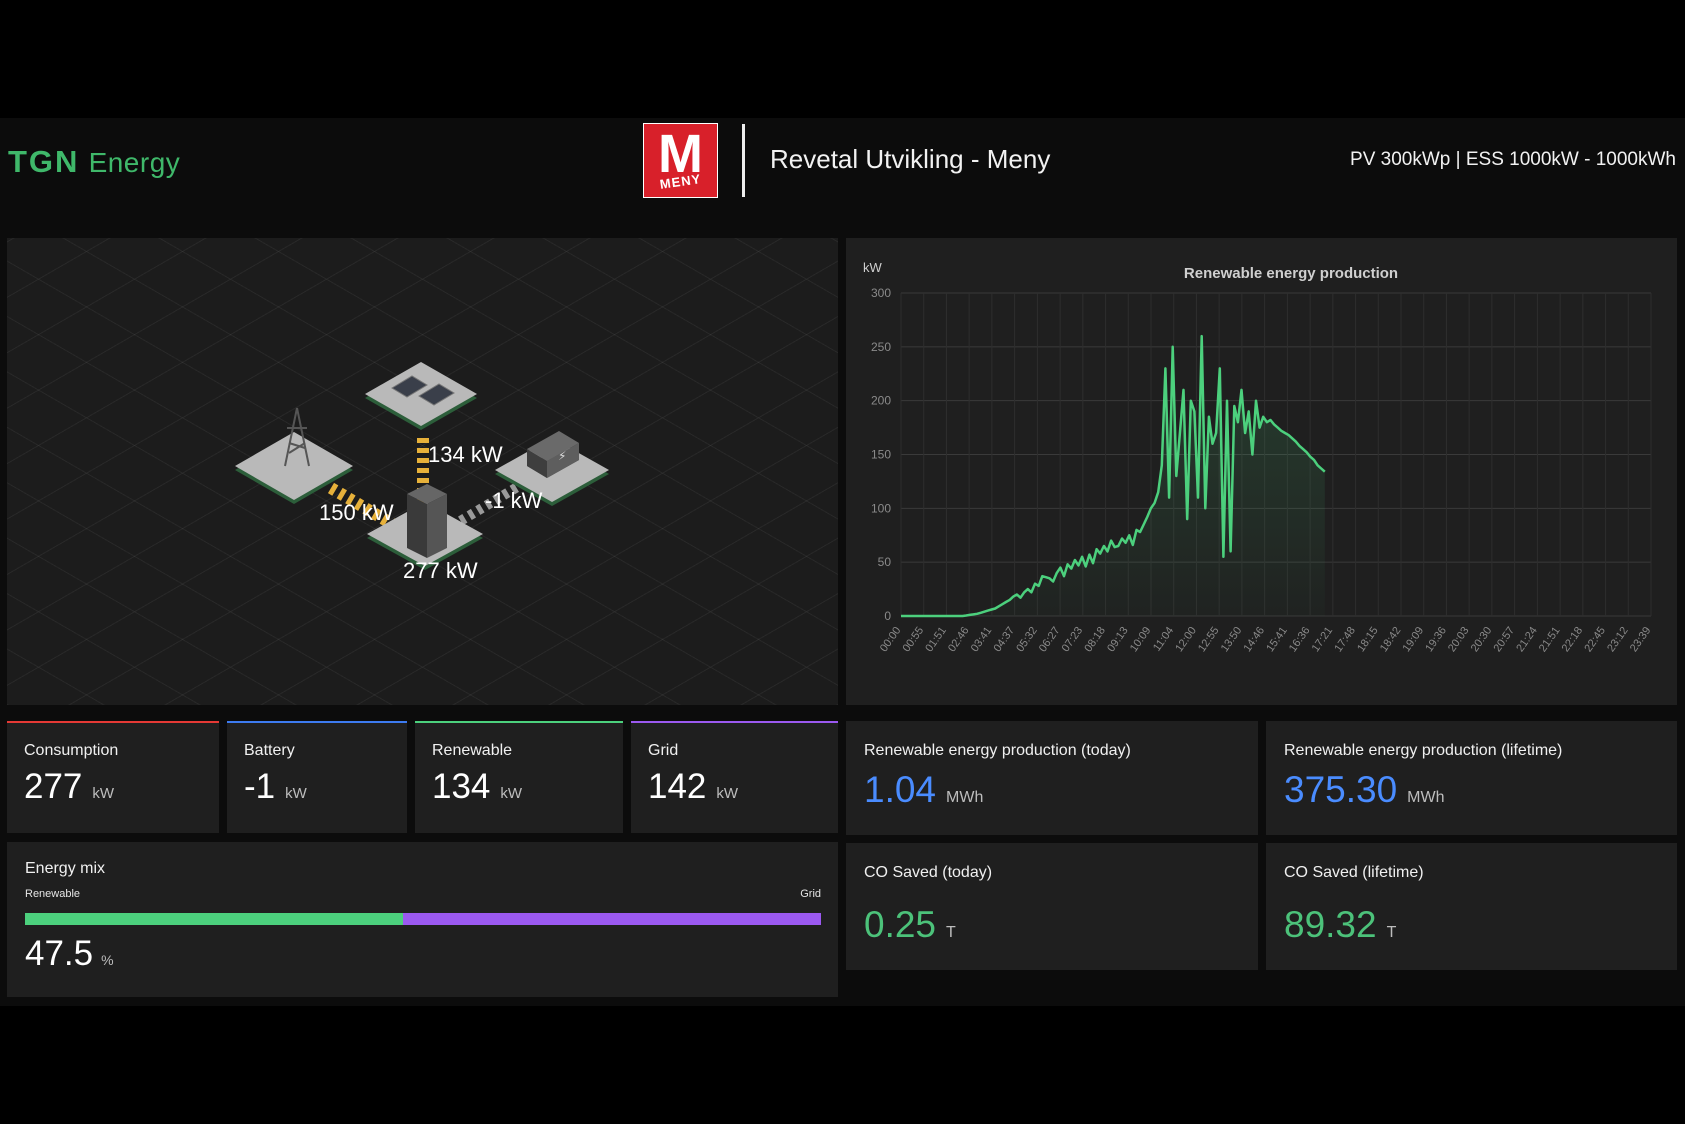 The image size is (1685, 1124). What do you see at coordinates (612, 919) in the screenshot?
I see `energy-mix-grid-segment` at bounding box center [612, 919].